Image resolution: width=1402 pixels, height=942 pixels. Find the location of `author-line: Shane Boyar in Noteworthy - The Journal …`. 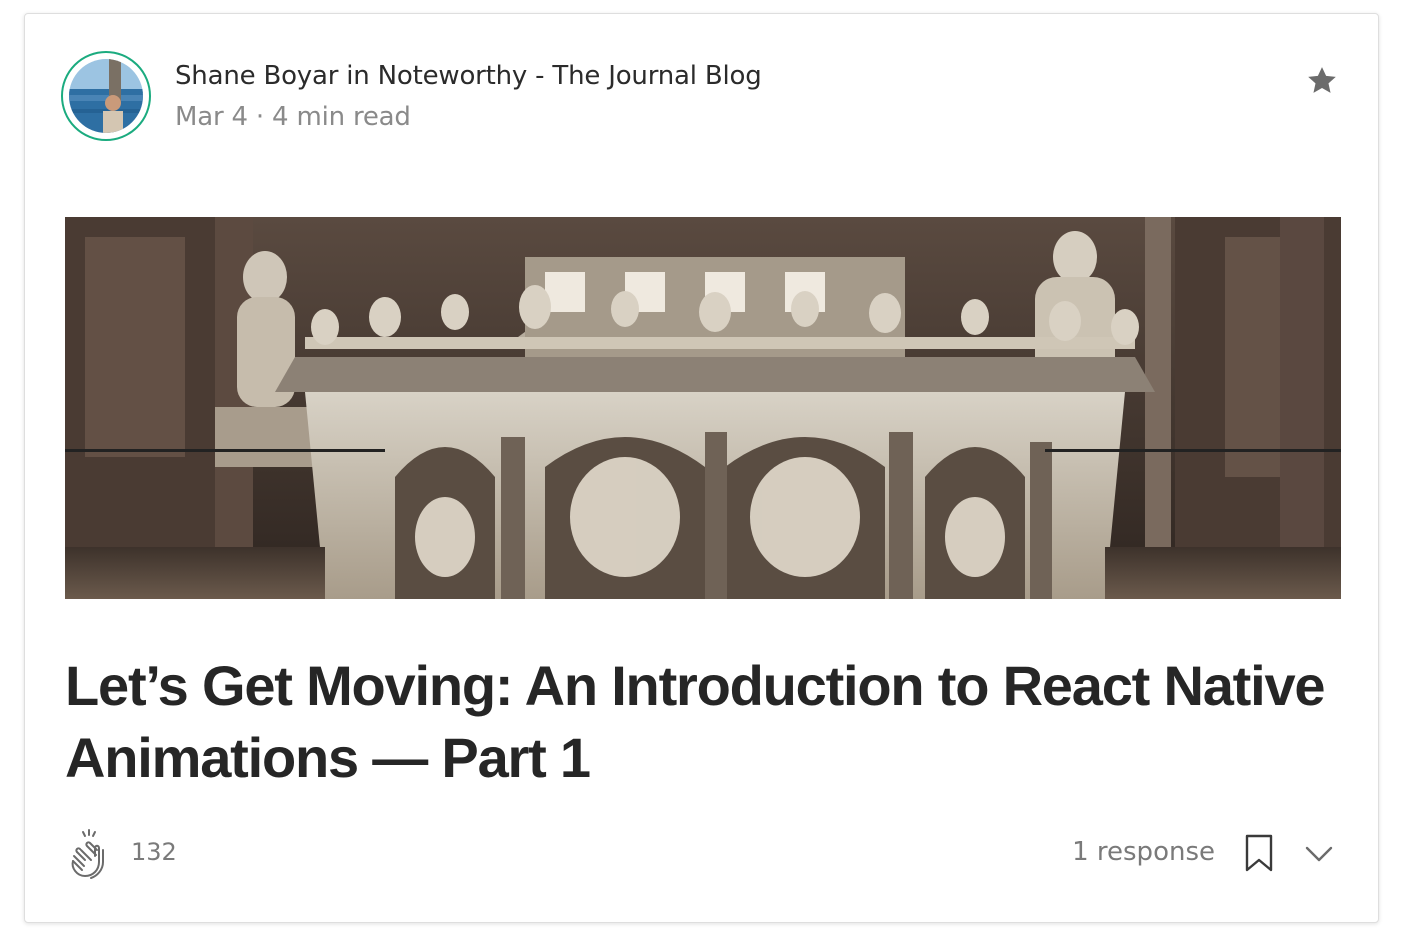

author-line: Shane Boyar in Noteworthy - The Journal … is located at coordinates (468, 76).